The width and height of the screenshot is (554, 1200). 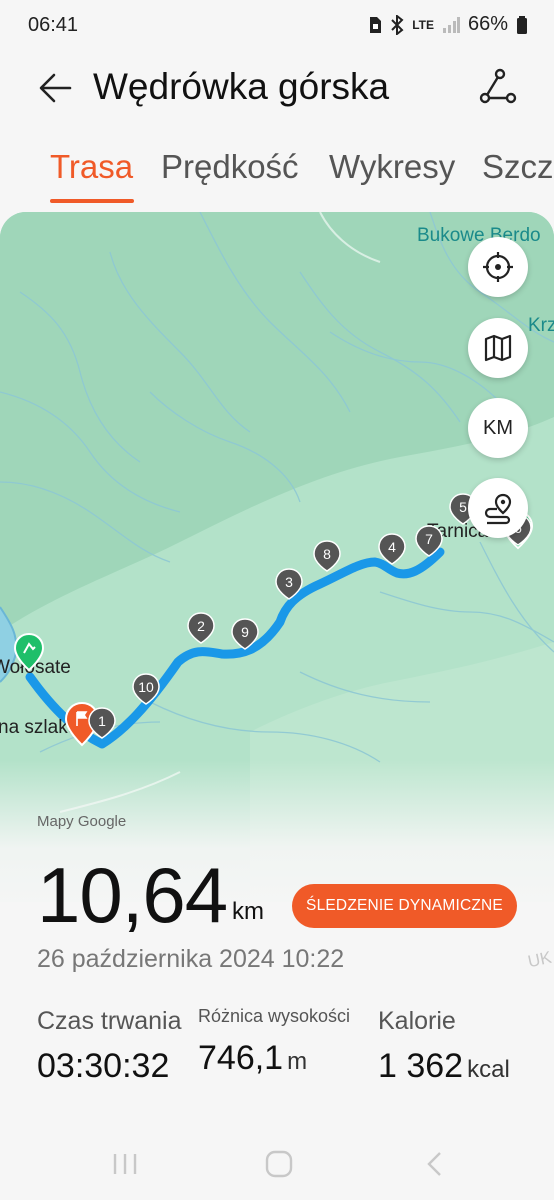 I want to click on distance-value: 10,64, so click(x=132, y=895).